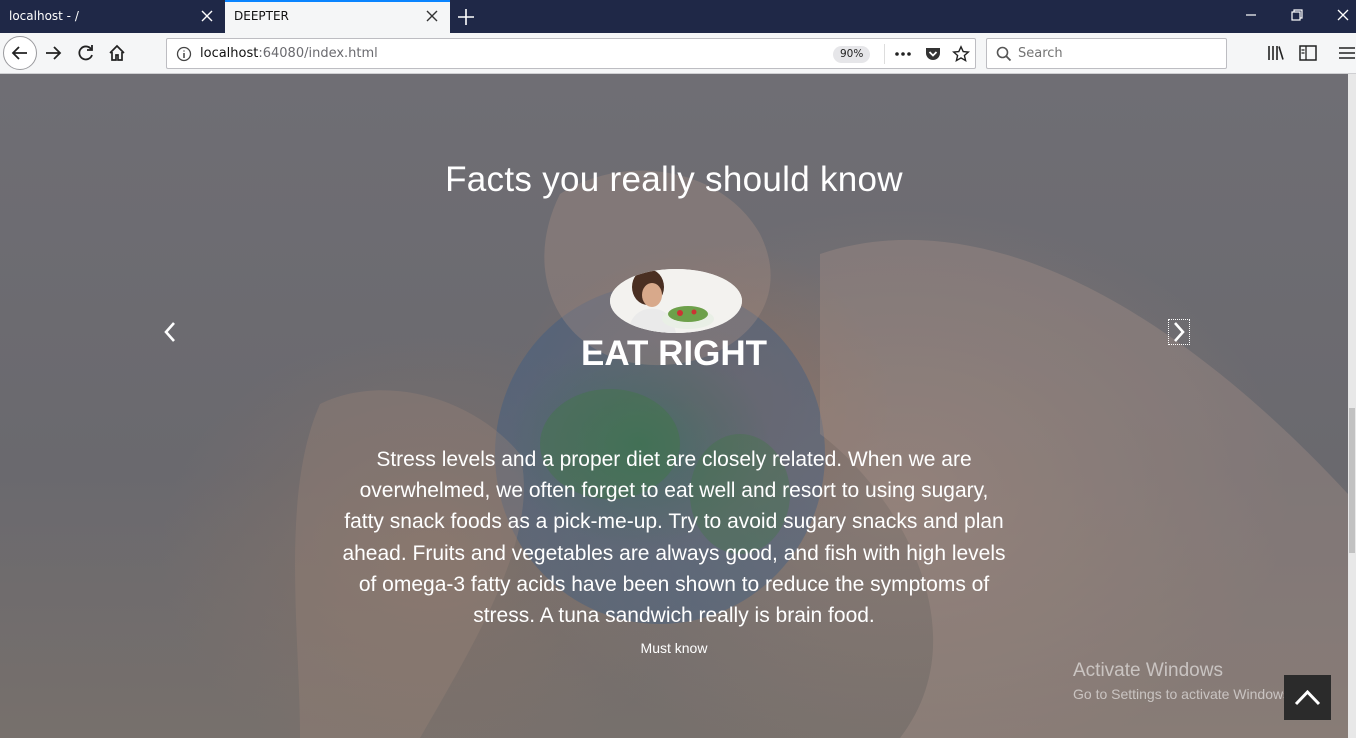 This screenshot has width=1356, height=738. I want to click on carousel-prev-icon, so click(170, 332).